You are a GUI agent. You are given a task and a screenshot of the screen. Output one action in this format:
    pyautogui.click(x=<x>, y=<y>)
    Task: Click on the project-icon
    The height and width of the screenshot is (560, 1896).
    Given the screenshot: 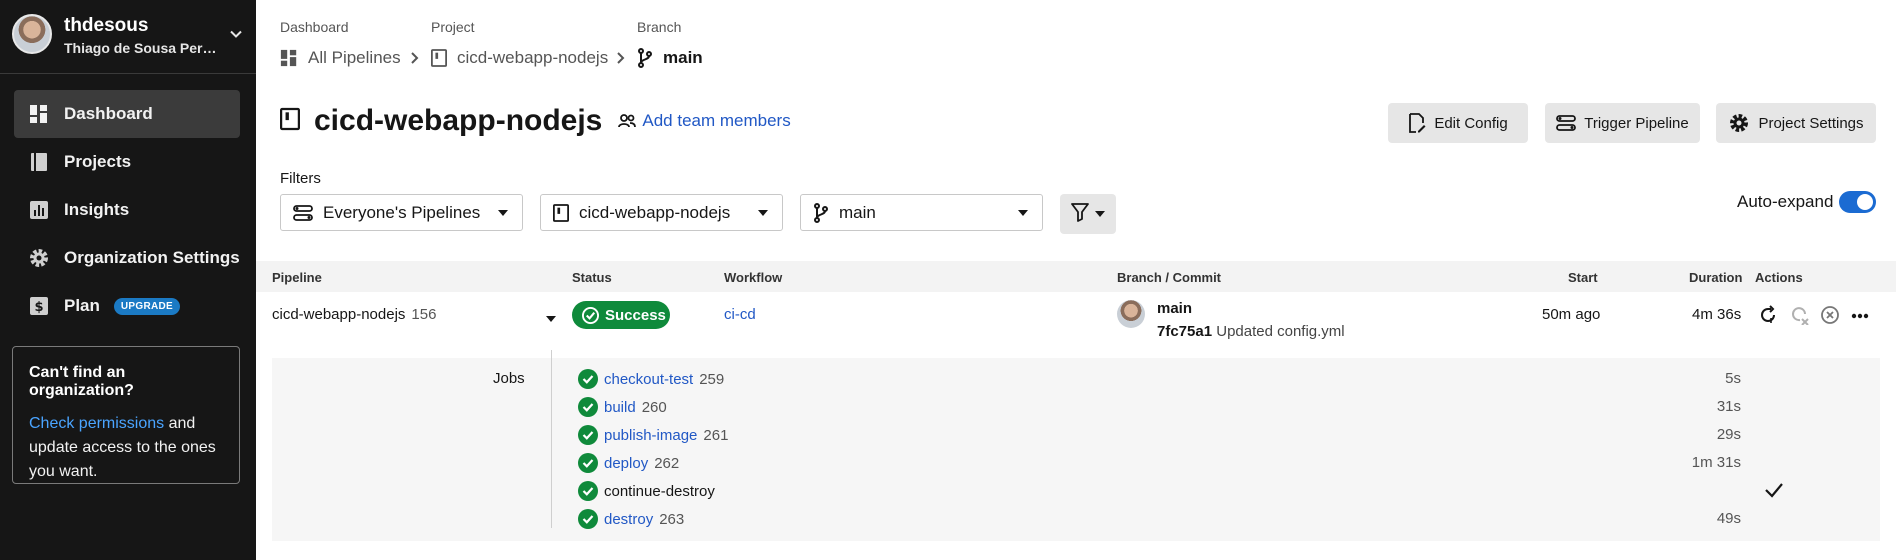 What is the action you would take?
    pyautogui.click(x=290, y=121)
    